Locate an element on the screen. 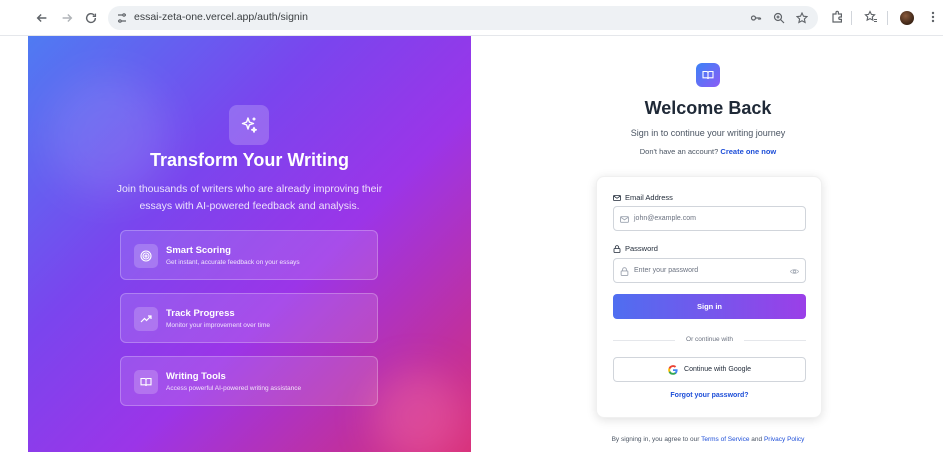 The height and width of the screenshot is (463, 943). feature-title: Writing Tools is located at coordinates (196, 376).